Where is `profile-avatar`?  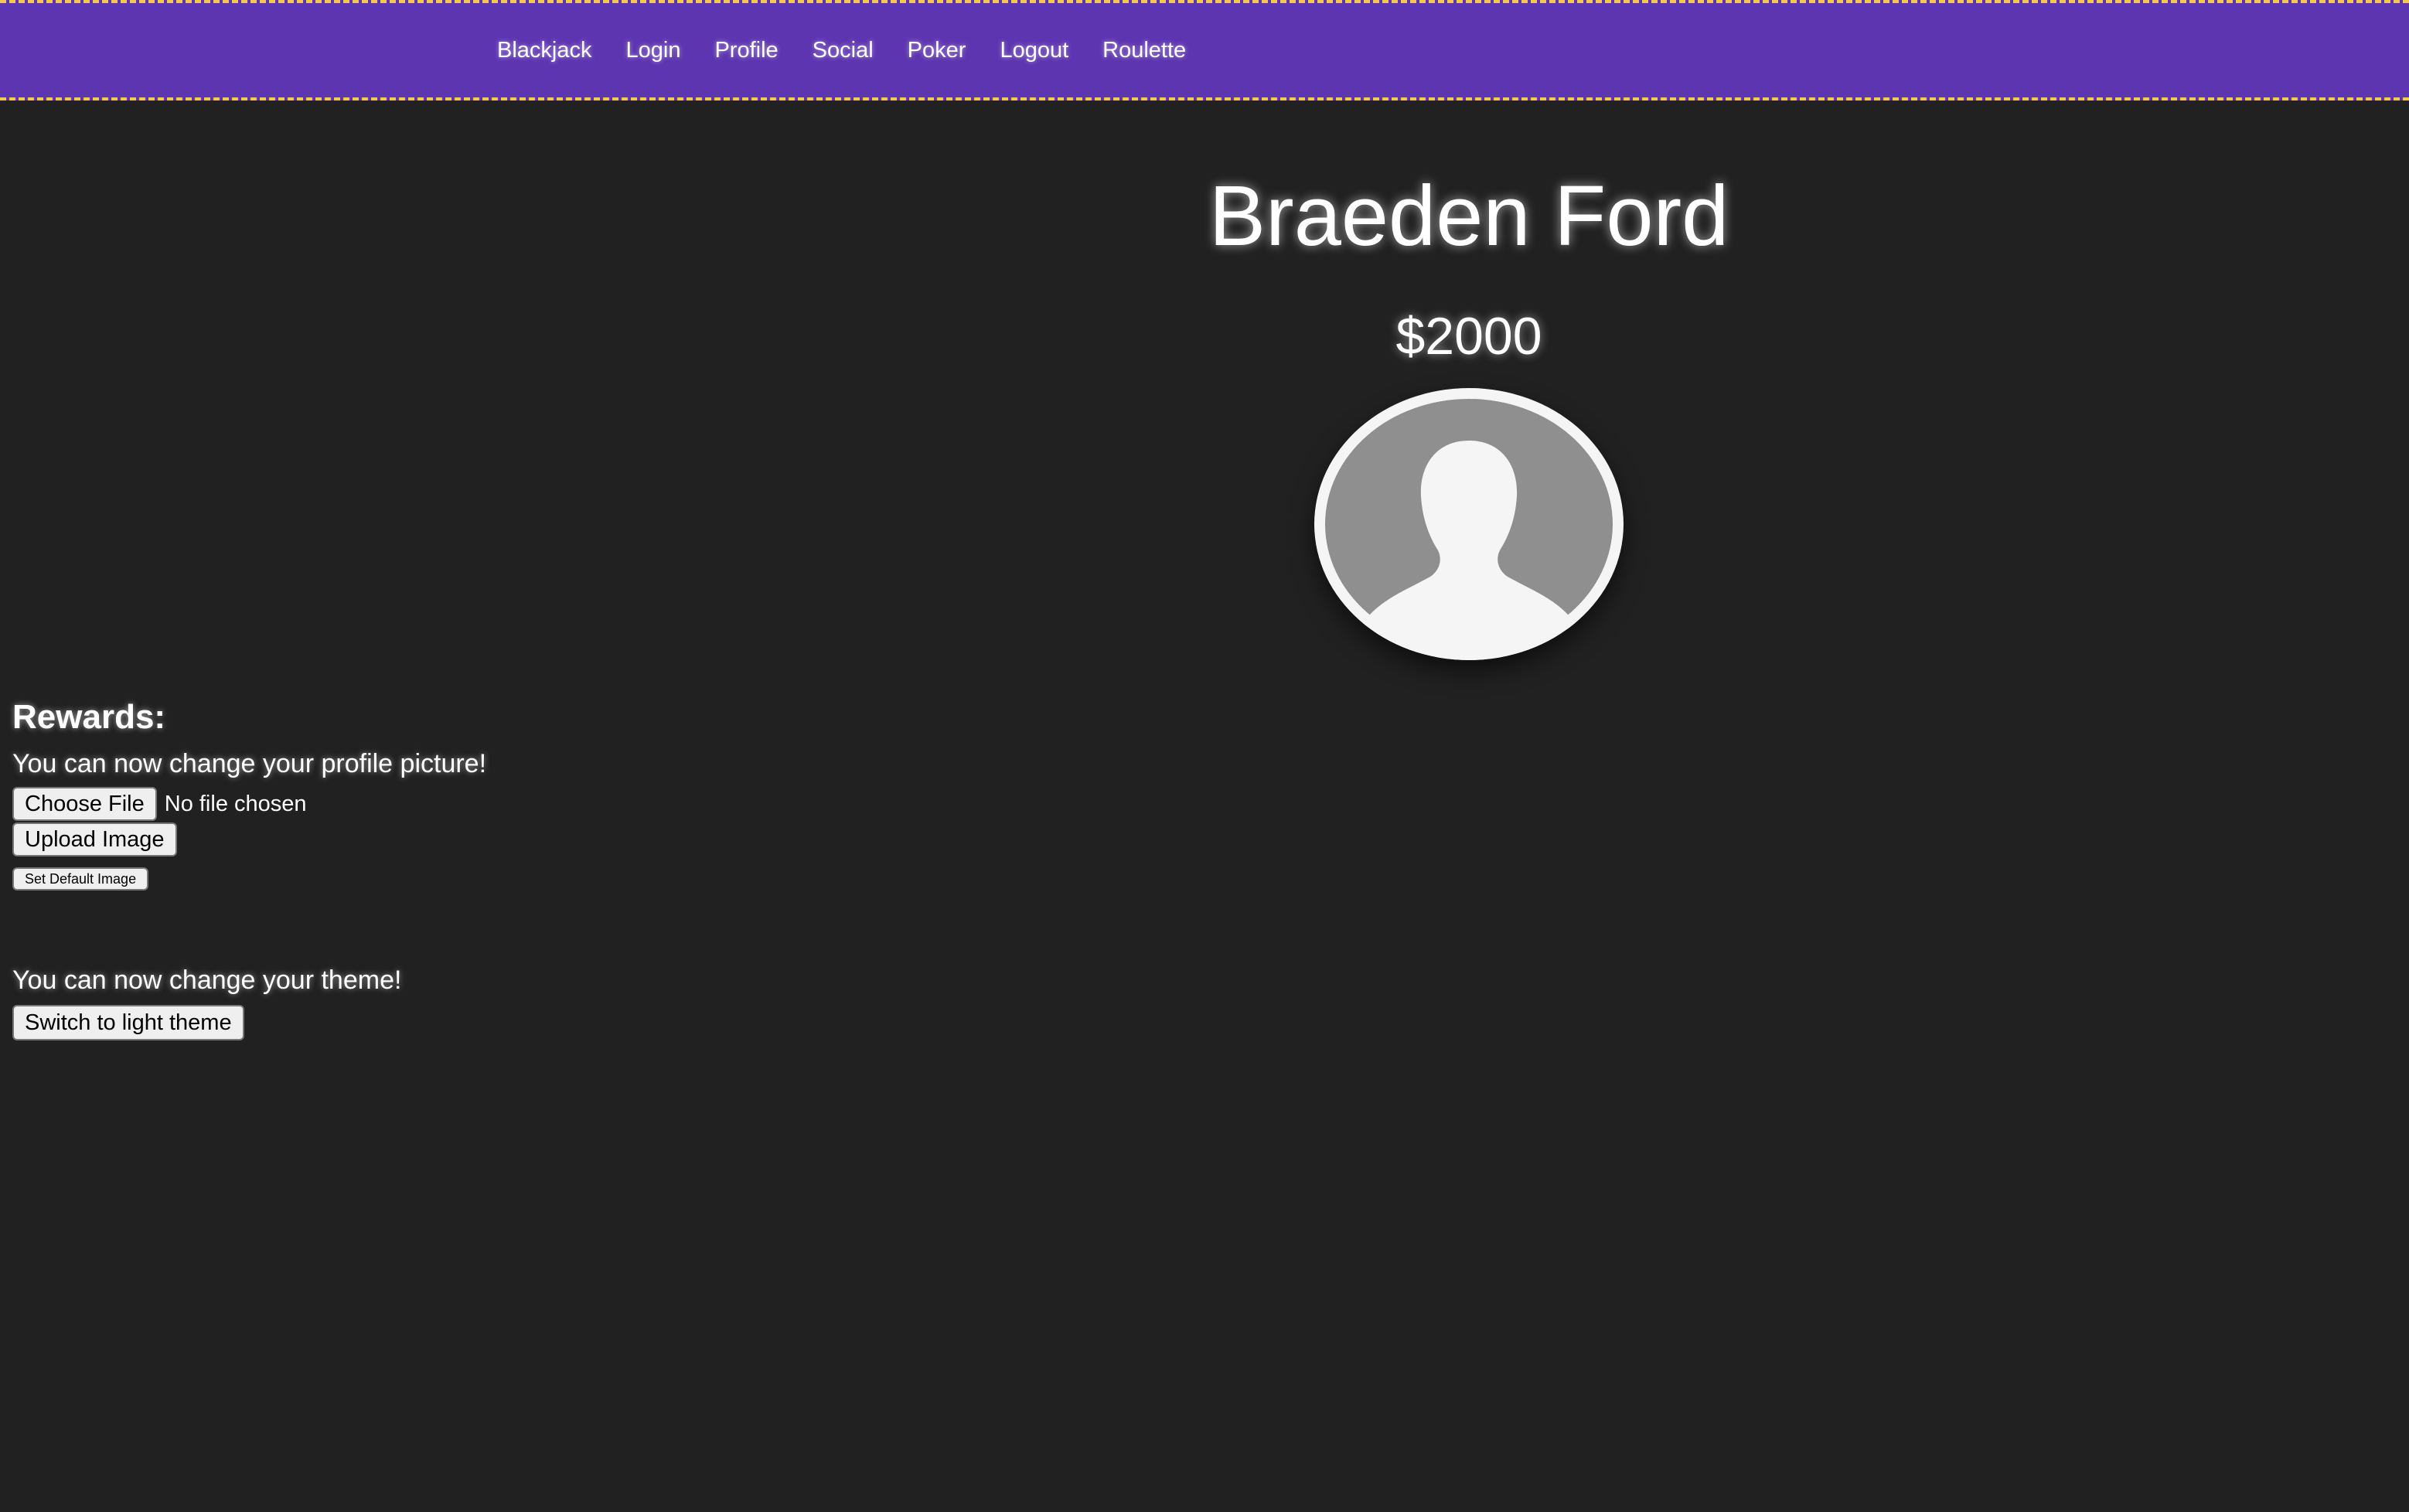
profile-avatar is located at coordinates (1469, 524).